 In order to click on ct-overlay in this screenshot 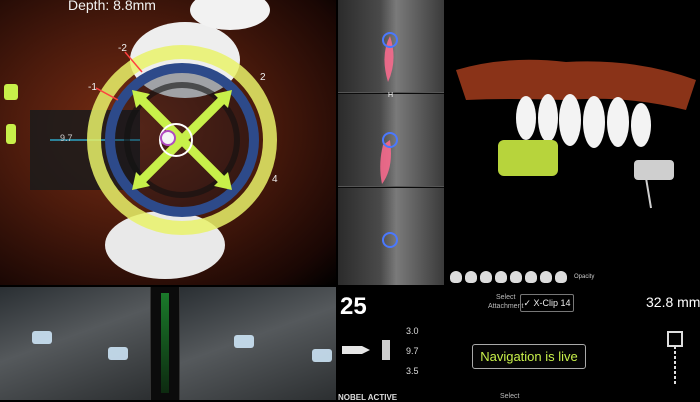, I will do `click(389, 140)`.